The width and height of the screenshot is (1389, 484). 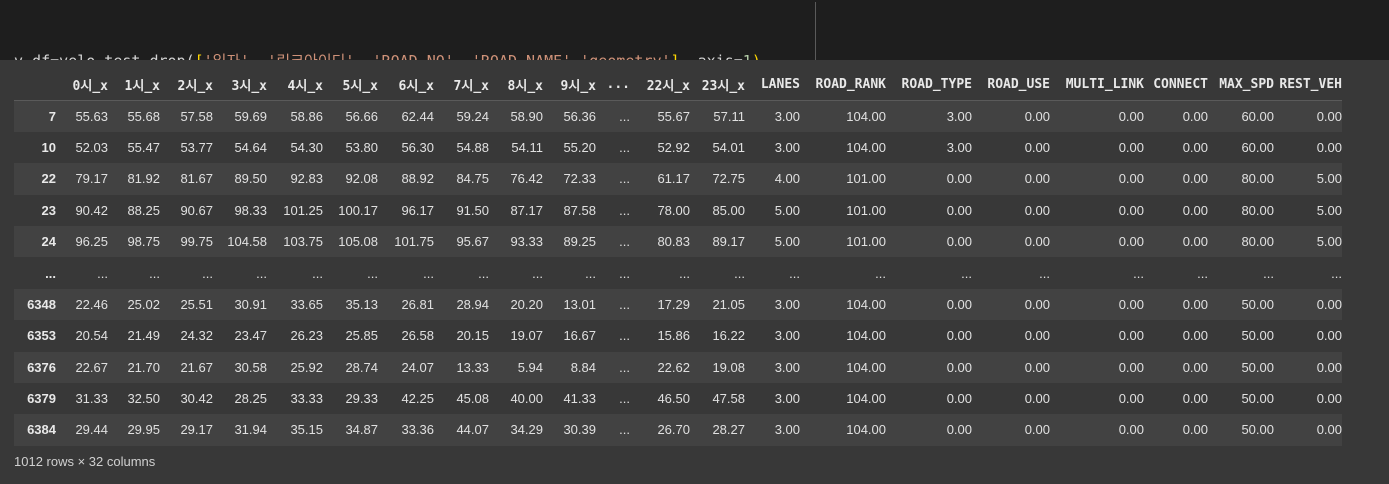 What do you see at coordinates (250, 116) in the screenshot?
I see `table-cell: 59.69` at bounding box center [250, 116].